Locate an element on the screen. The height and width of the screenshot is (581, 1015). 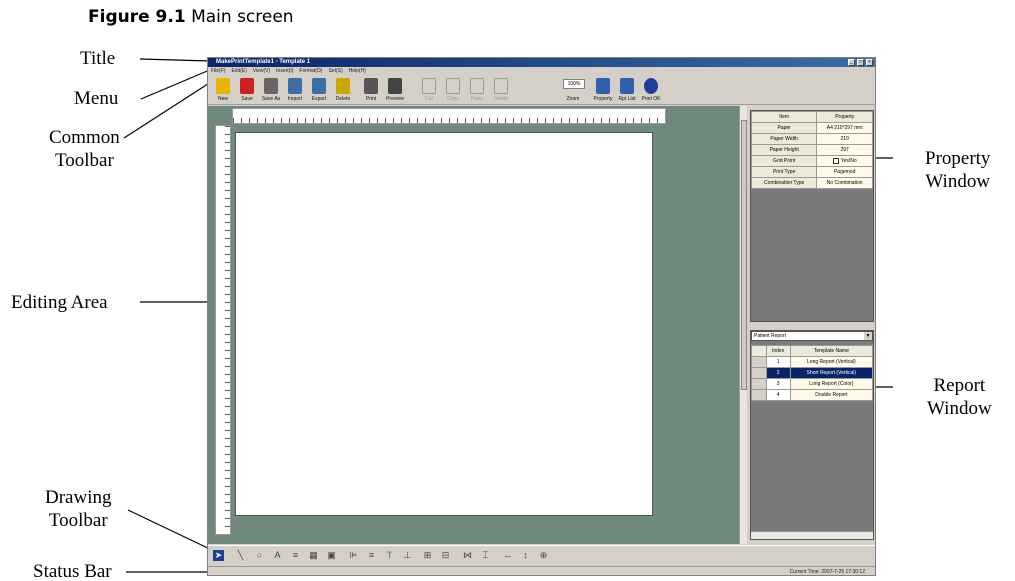
property-value: Yes/No is located at coordinates (844, 161).